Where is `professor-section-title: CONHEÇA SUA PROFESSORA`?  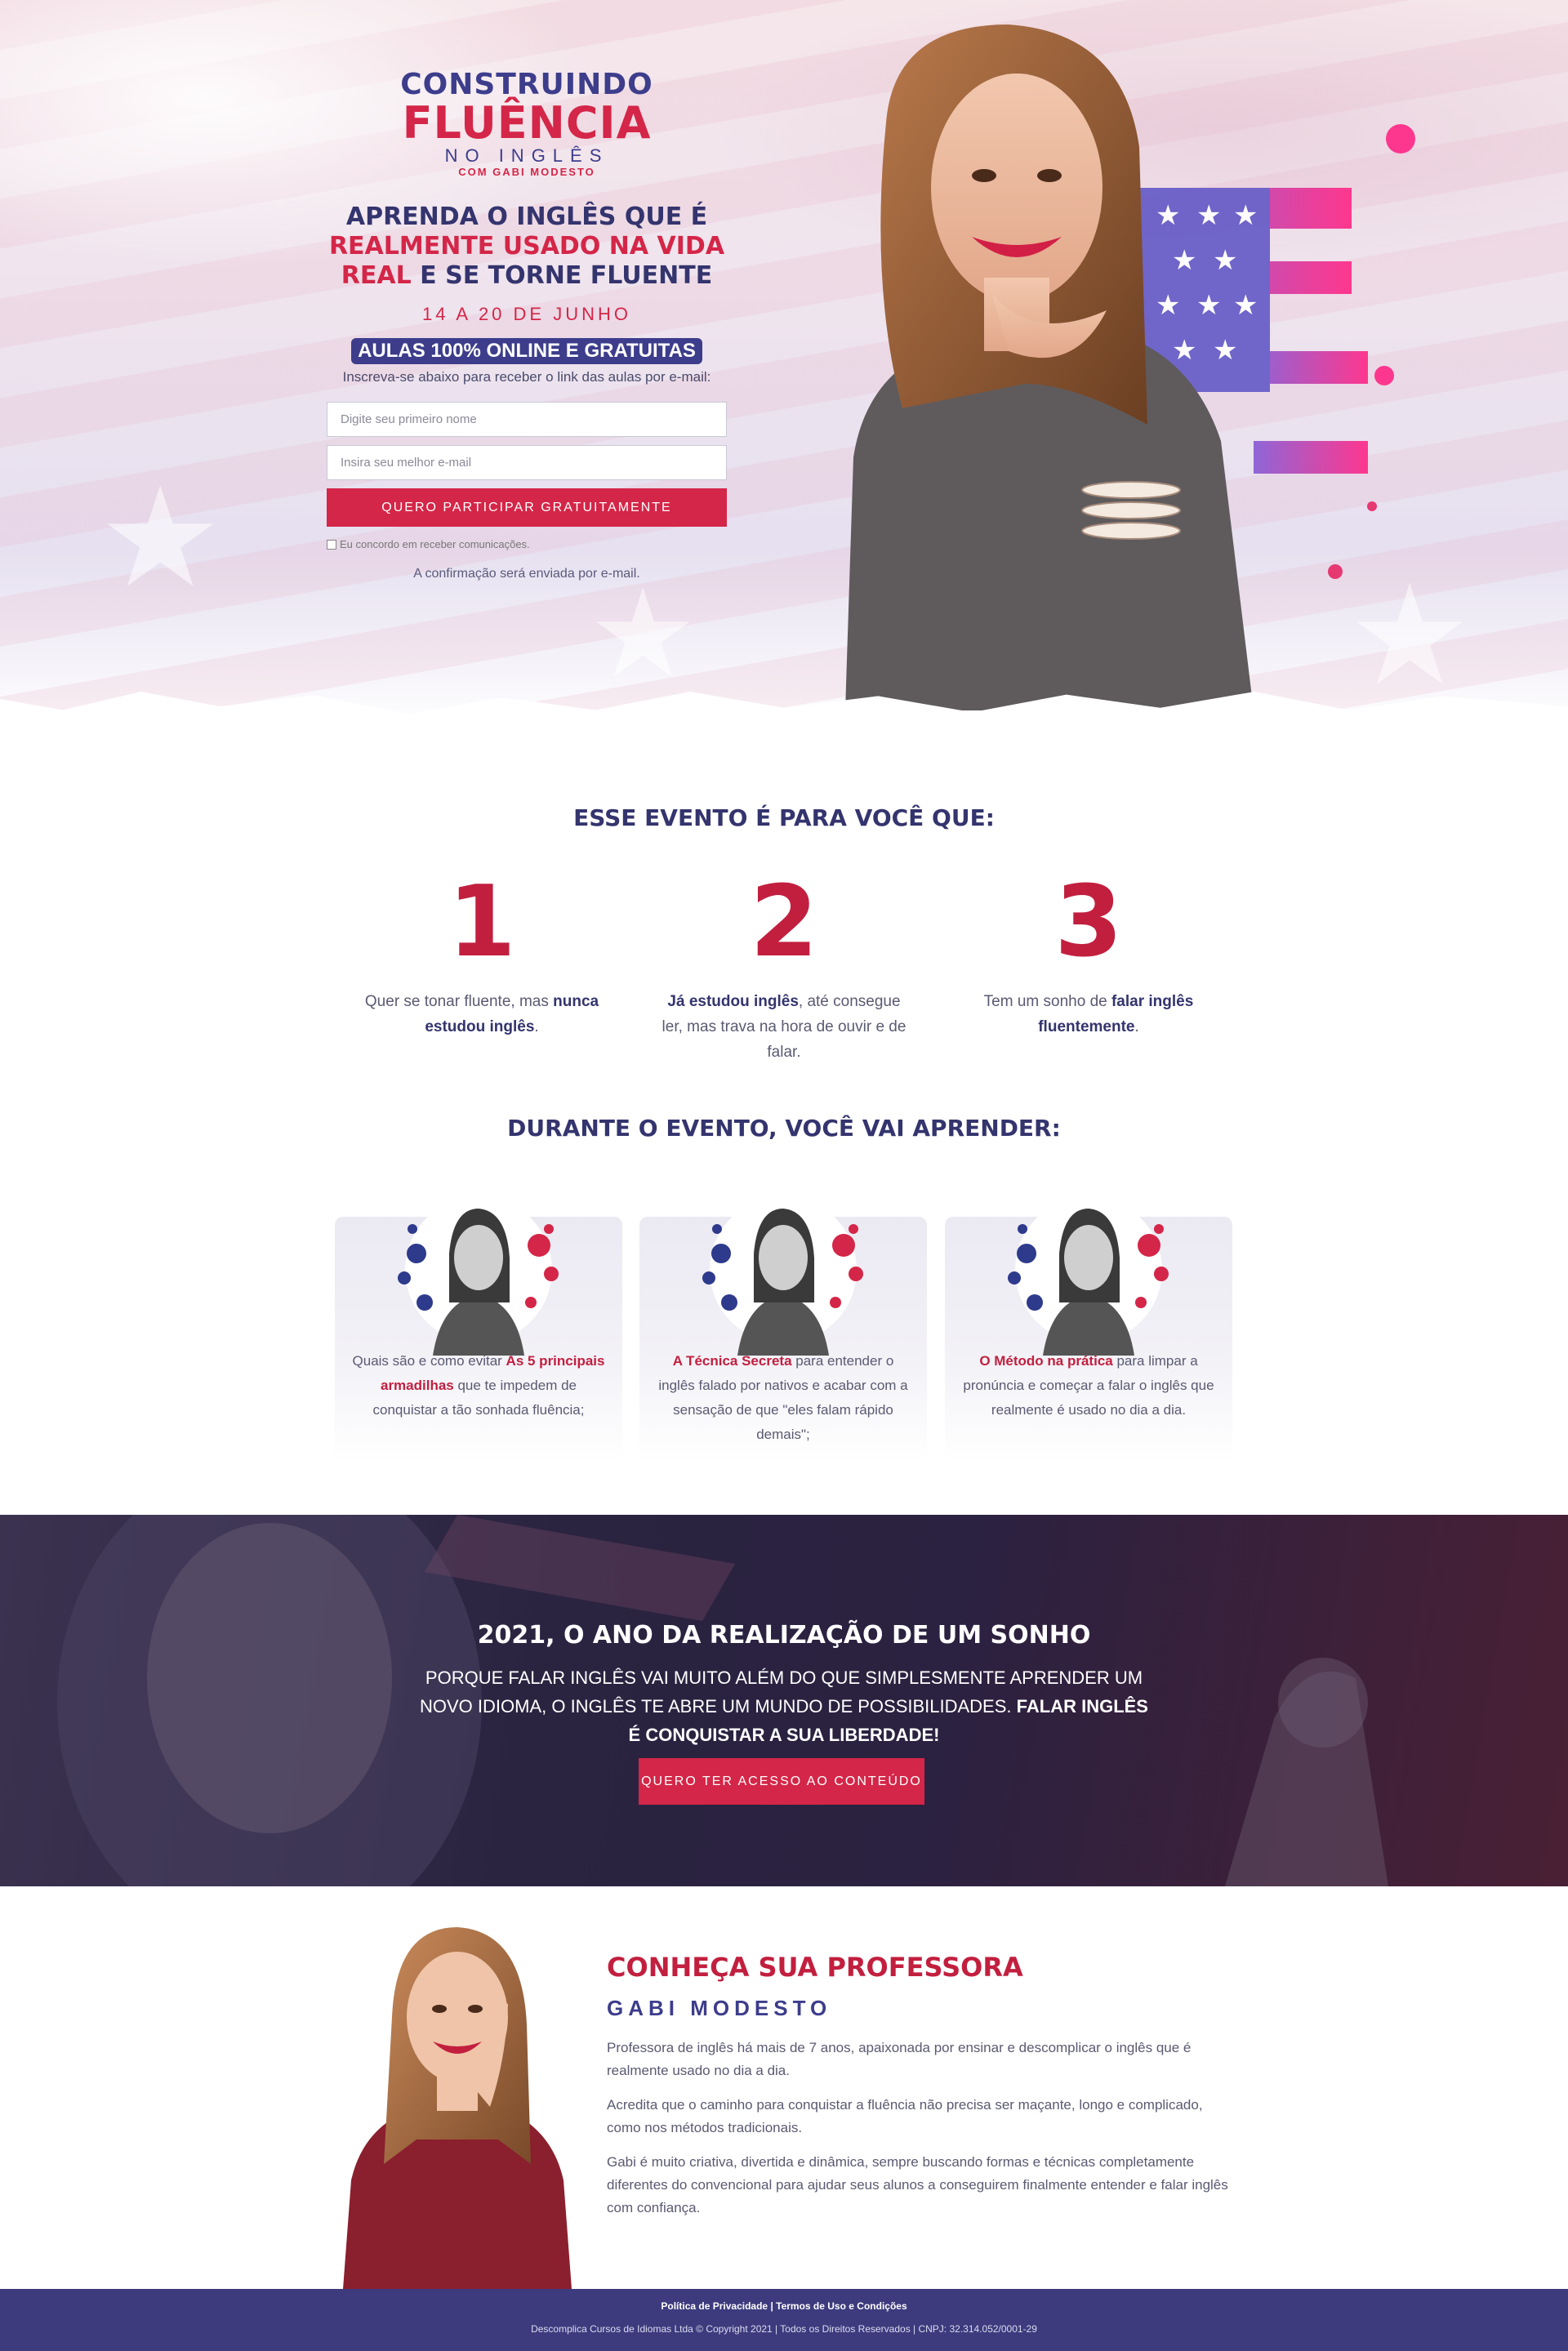 professor-section-title: CONHEÇA SUA PROFESSORA is located at coordinates (815, 1967).